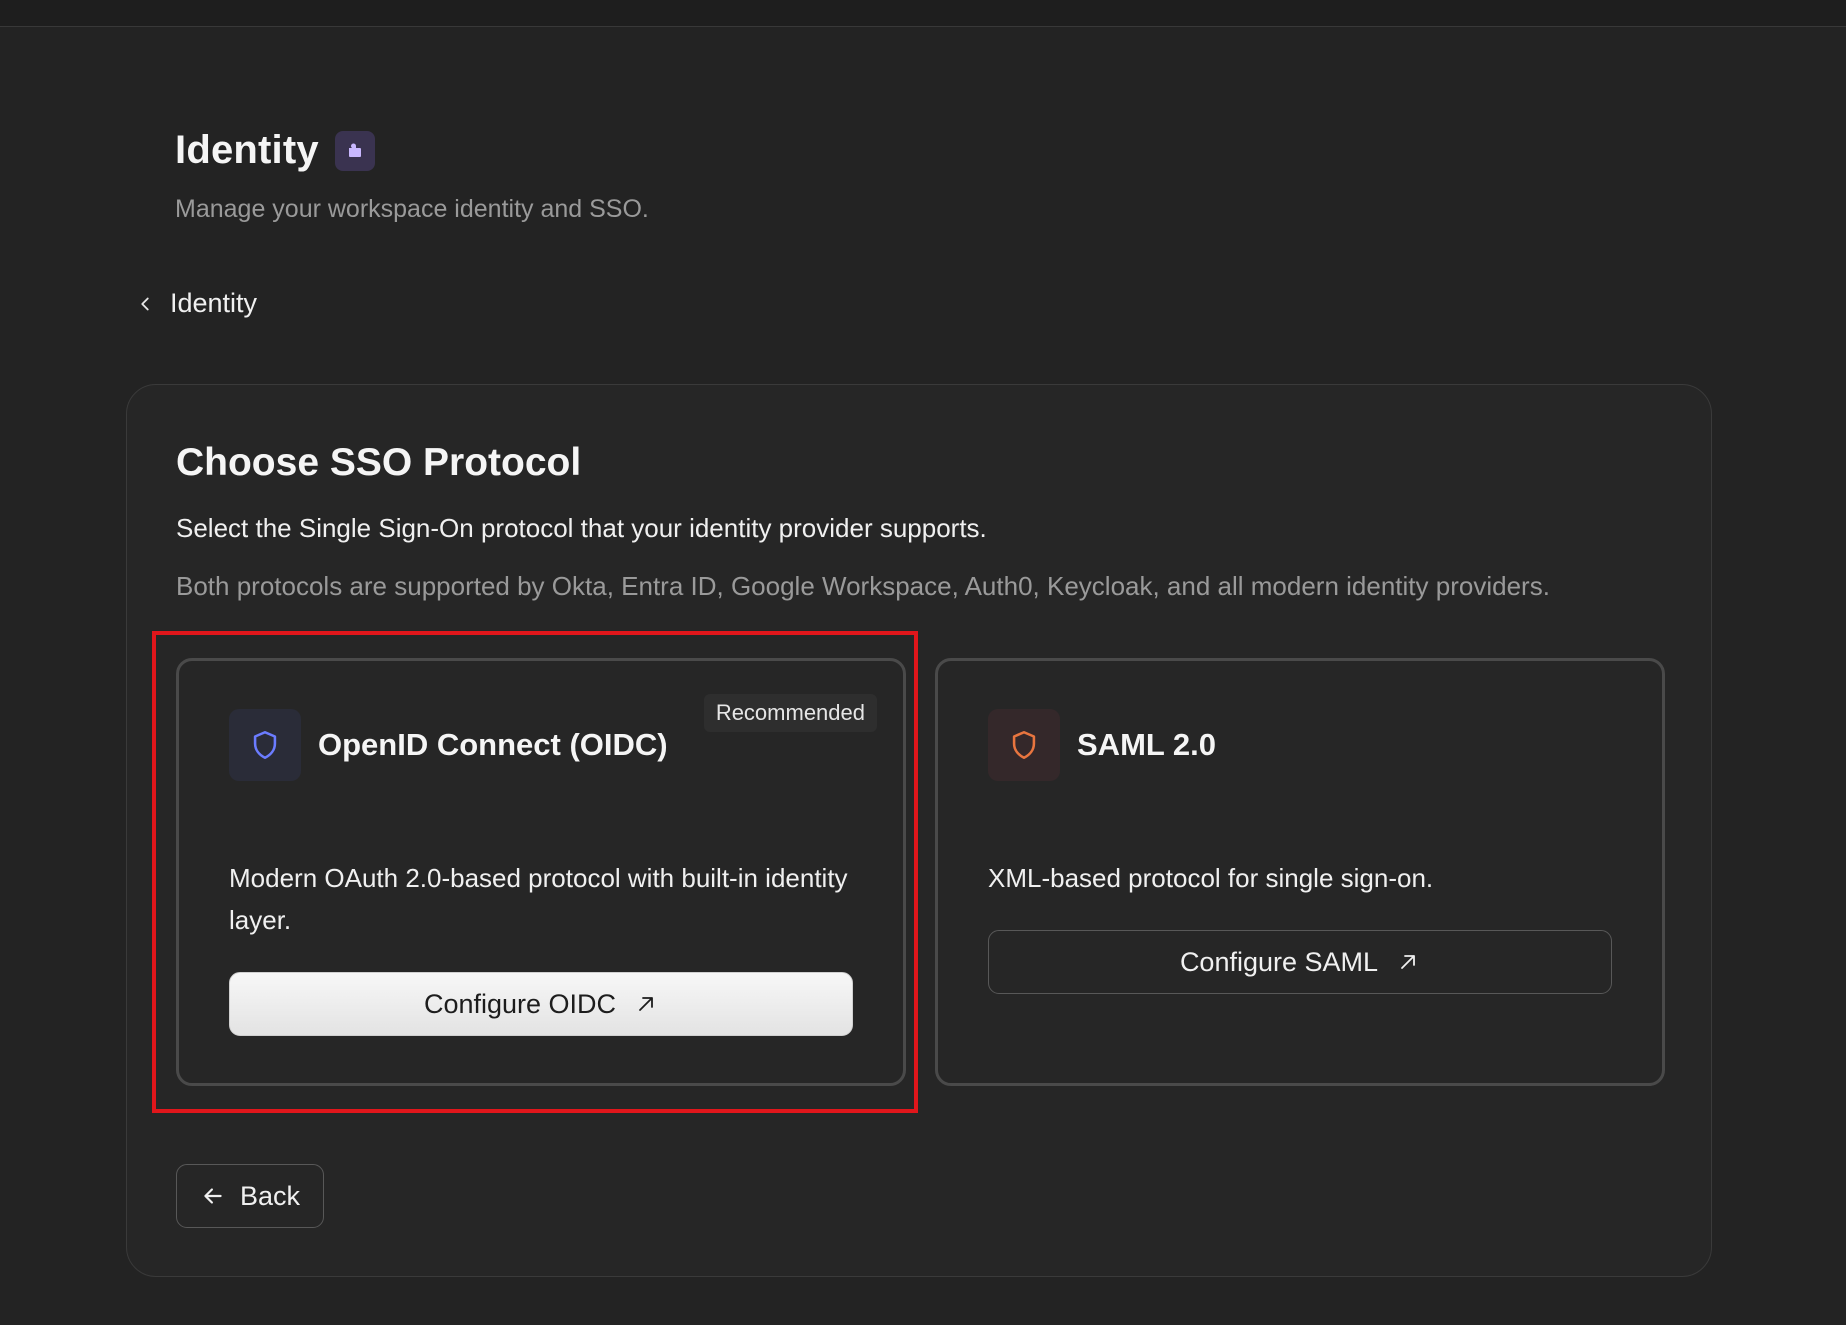 The width and height of the screenshot is (1846, 1325). I want to click on page-subtitle: Manage your workspace identity and SSO., so click(412, 209).